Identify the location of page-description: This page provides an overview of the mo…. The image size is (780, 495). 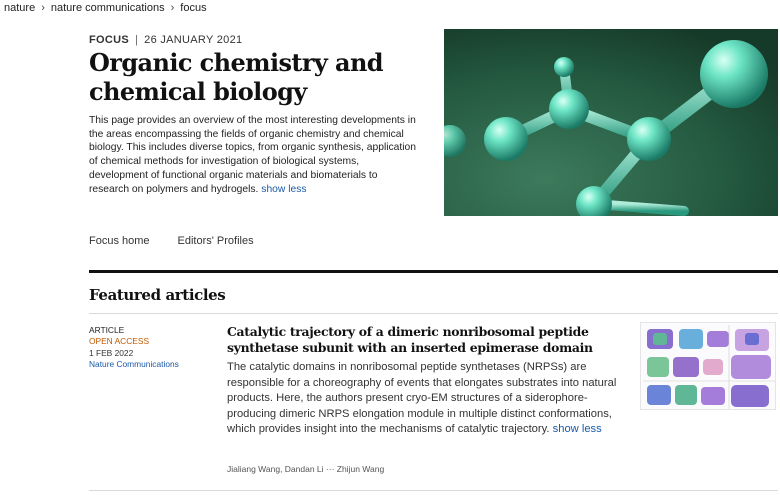
(254, 155).